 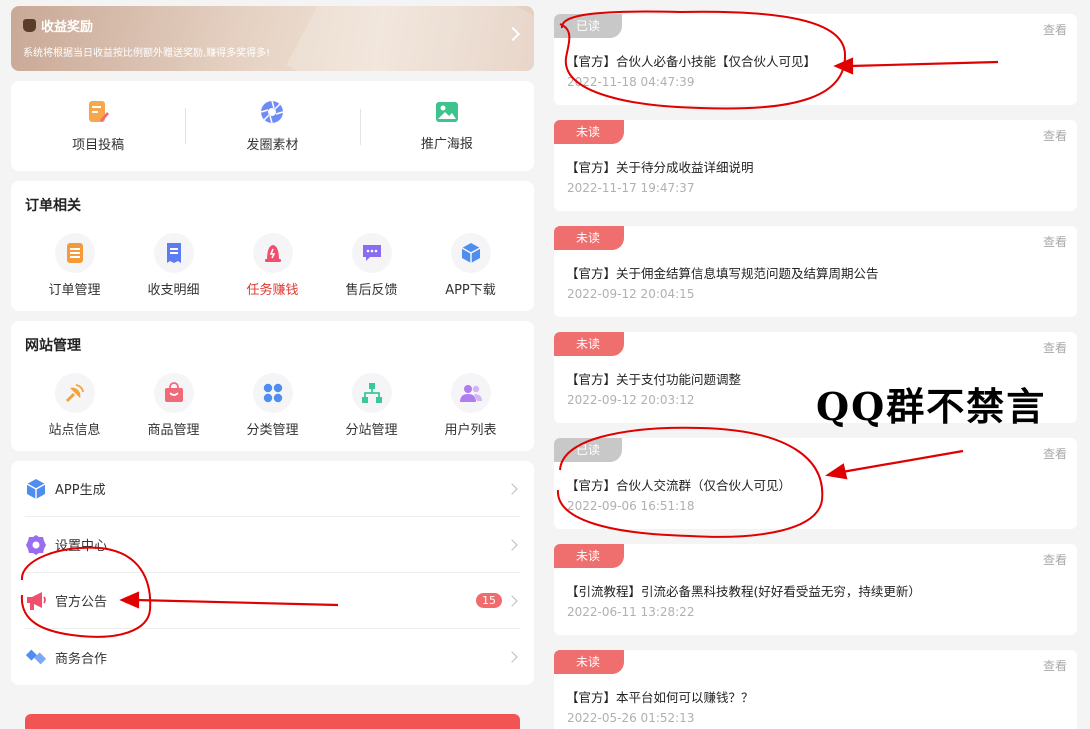 What do you see at coordinates (53, 206) in the screenshot?
I see `section-title: 订单相关` at bounding box center [53, 206].